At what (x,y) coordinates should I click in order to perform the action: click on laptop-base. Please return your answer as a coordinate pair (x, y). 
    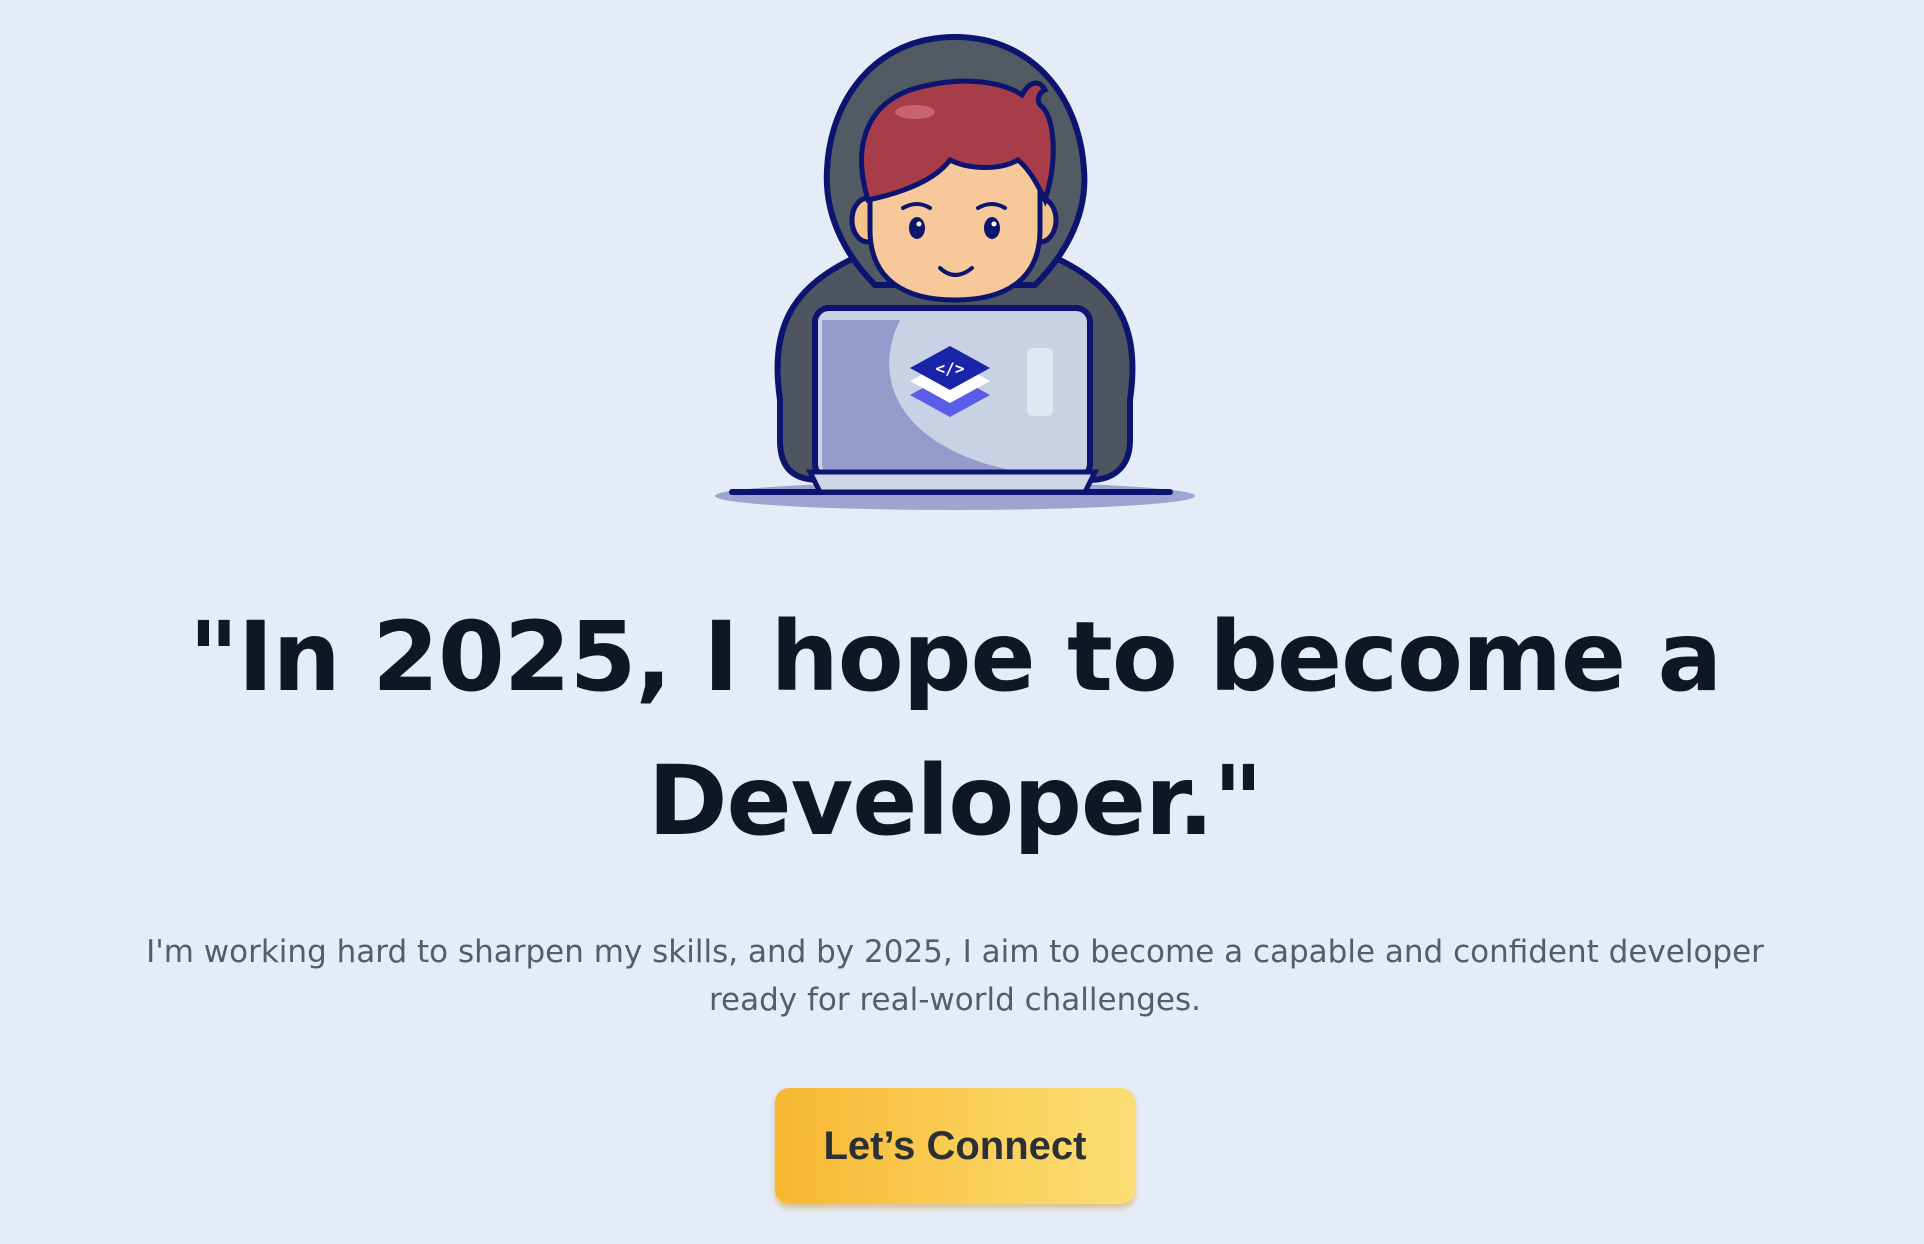
    Looking at the image, I should click on (952, 482).